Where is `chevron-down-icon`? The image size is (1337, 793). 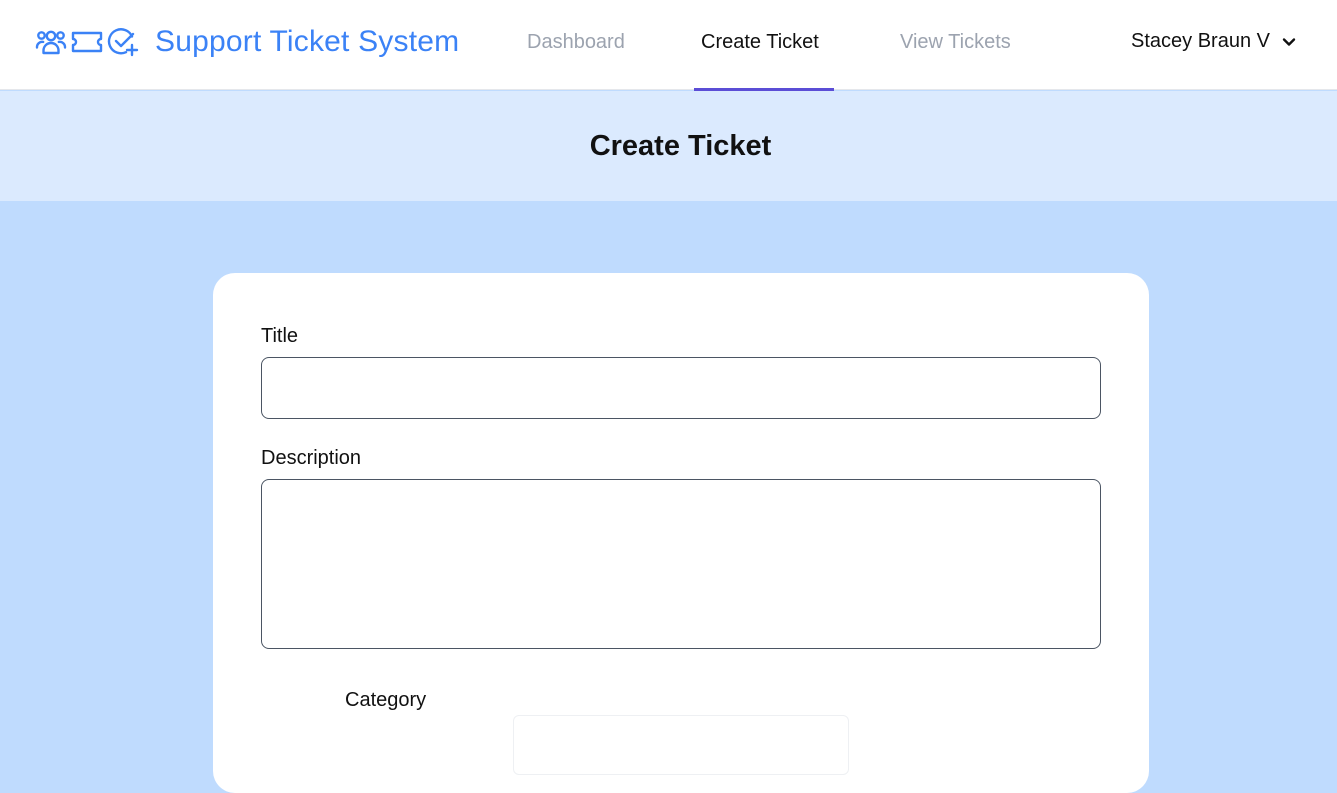
chevron-down-icon is located at coordinates (1289, 41).